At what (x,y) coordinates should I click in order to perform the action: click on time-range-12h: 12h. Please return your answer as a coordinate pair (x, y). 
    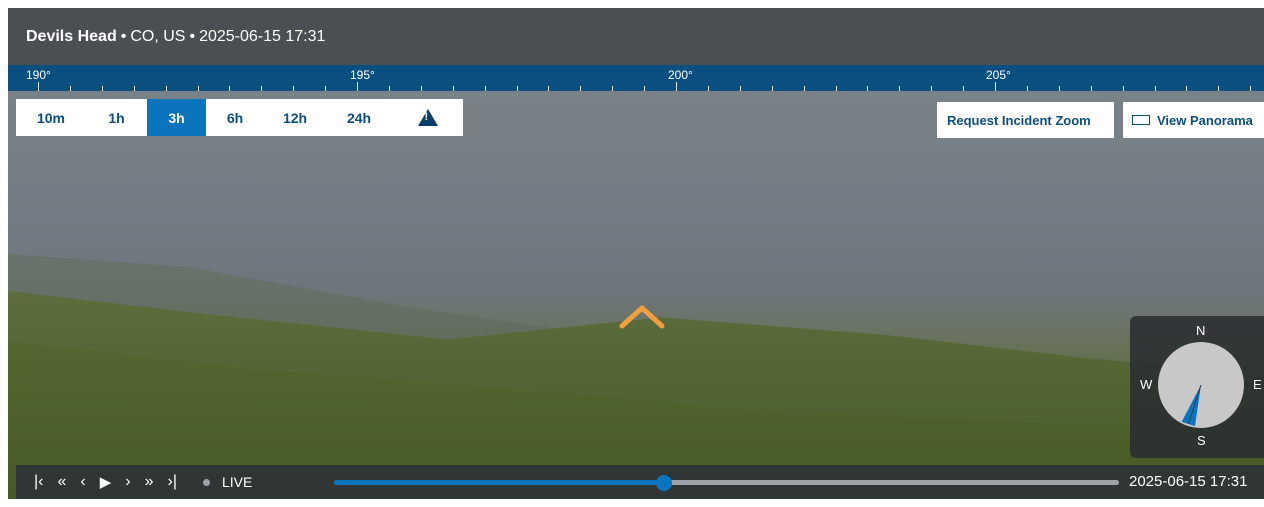
    Looking at the image, I should click on (295, 117).